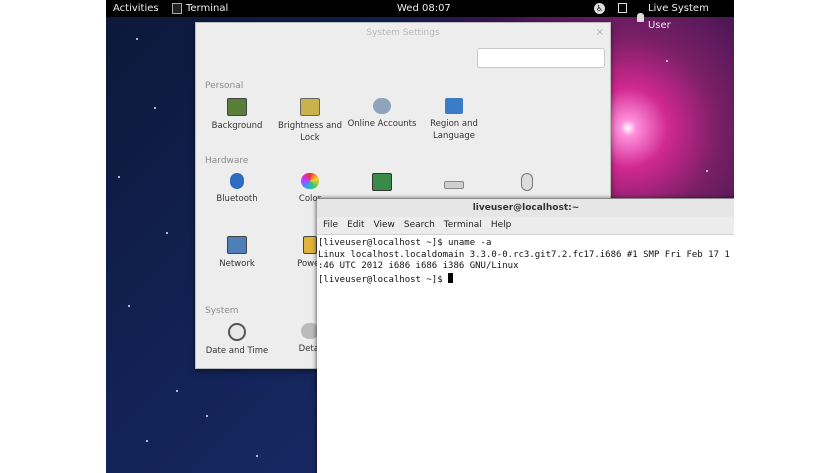 This screenshot has height=473, width=840. Describe the element at coordinates (310, 107) in the screenshot. I see `brightness-icon` at that location.